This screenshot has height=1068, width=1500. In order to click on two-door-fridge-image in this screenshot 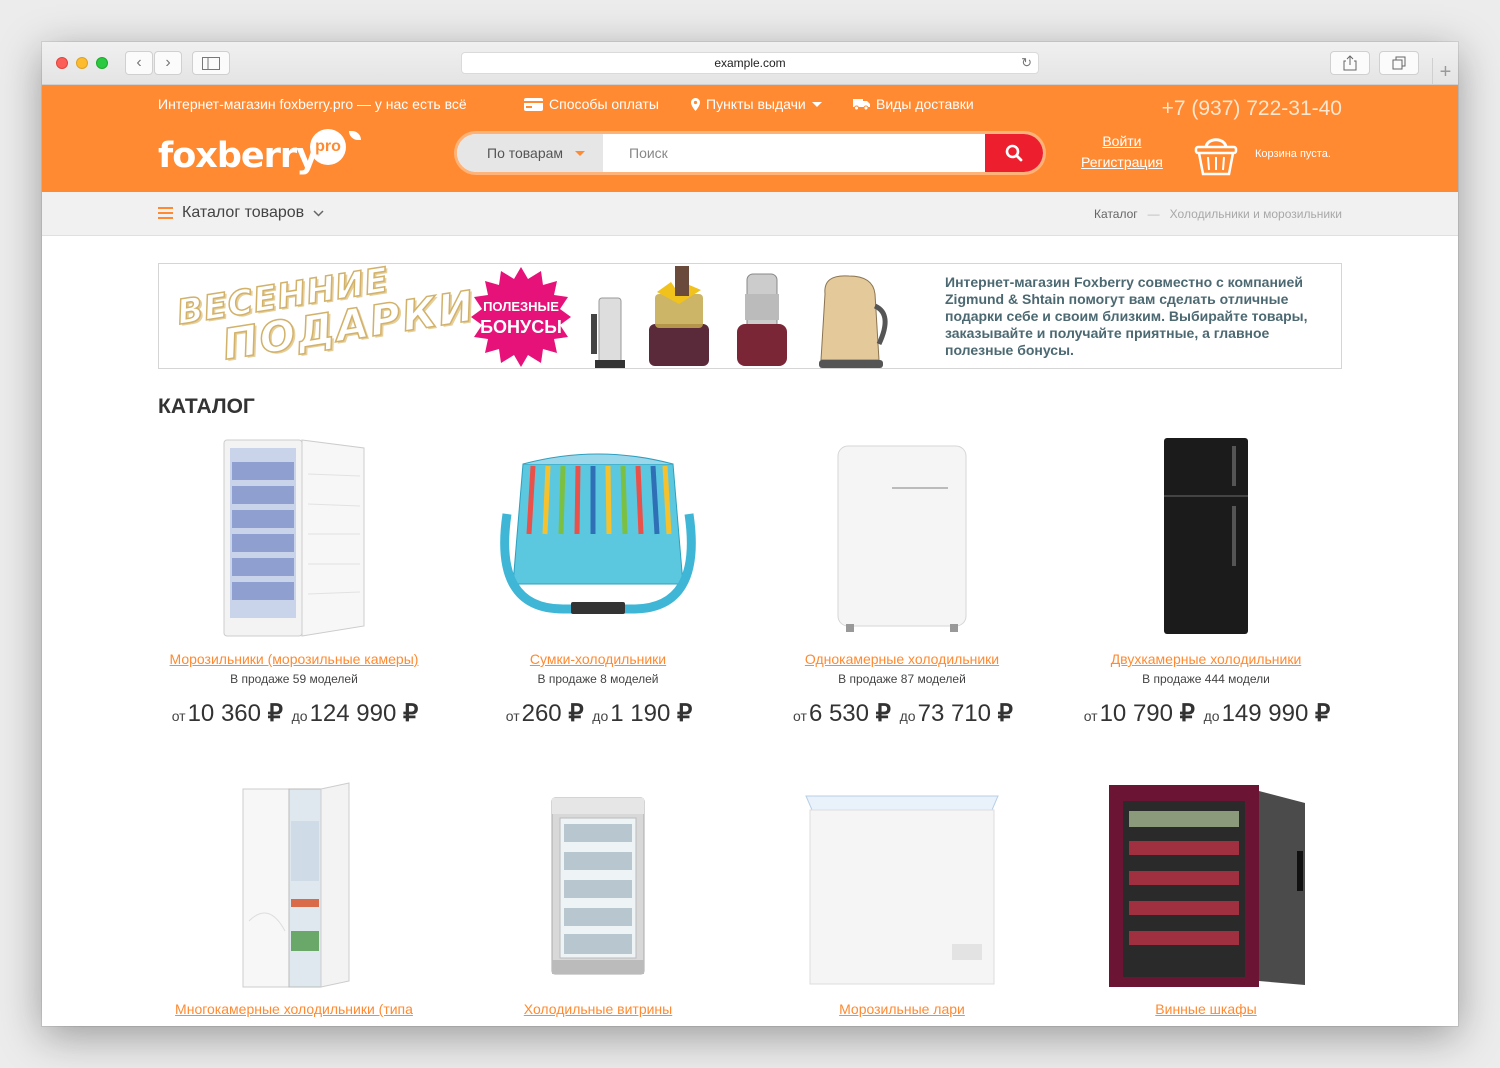, I will do `click(1206, 535)`.